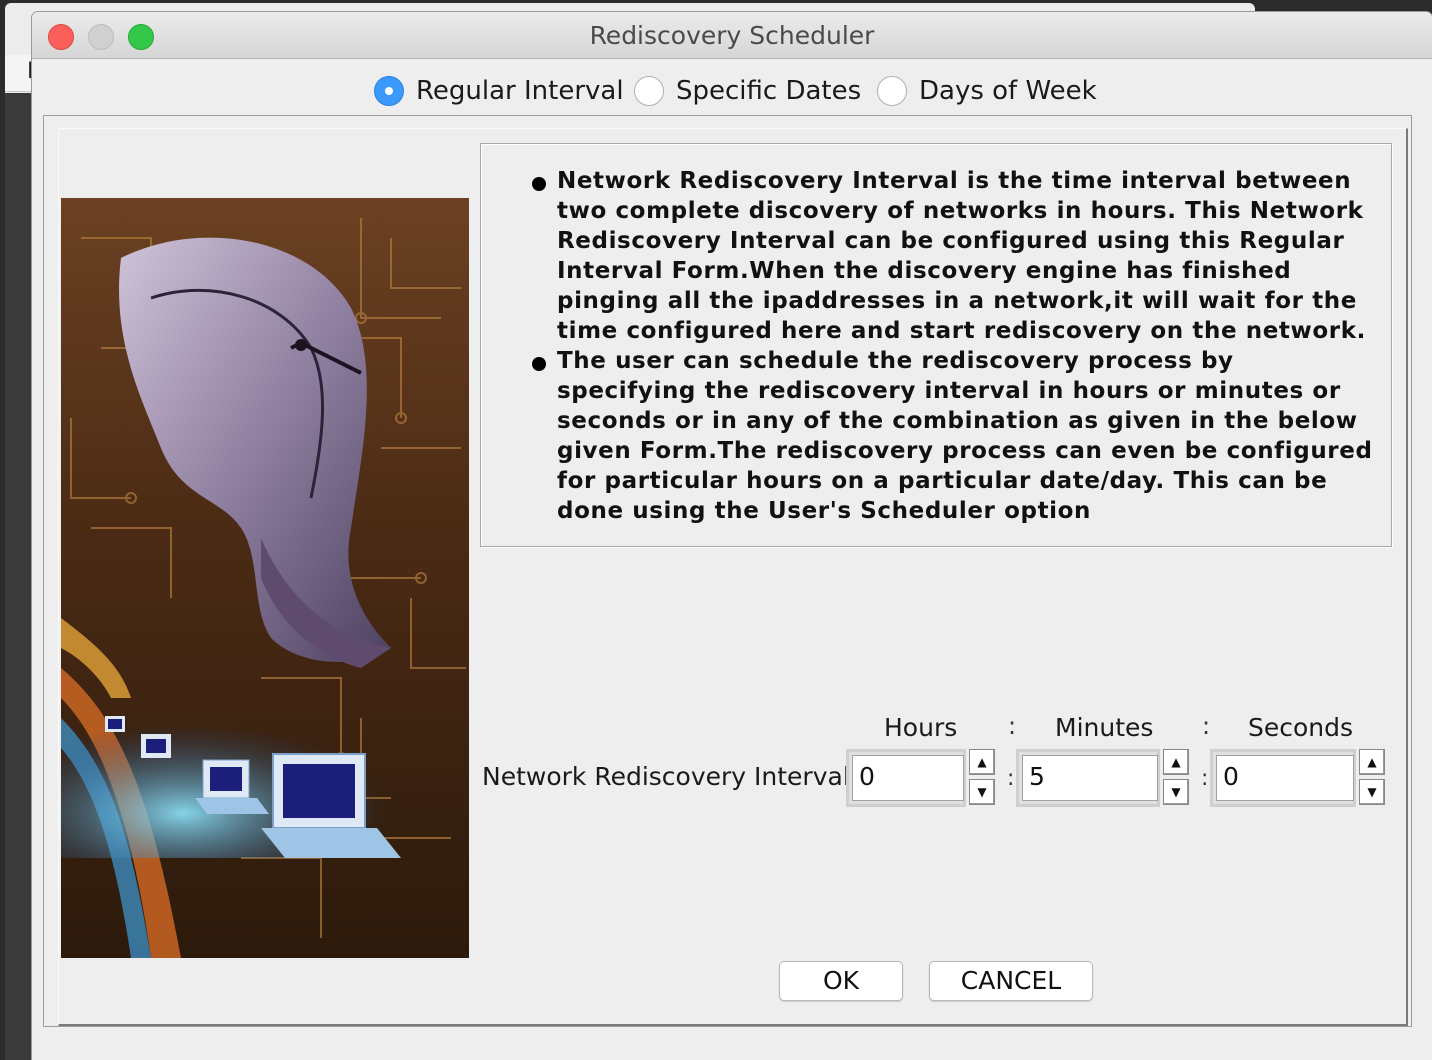 Image resolution: width=1432 pixels, height=1060 pixels. I want to click on radio-days-of-week-label: Days of Week, so click(1008, 91).